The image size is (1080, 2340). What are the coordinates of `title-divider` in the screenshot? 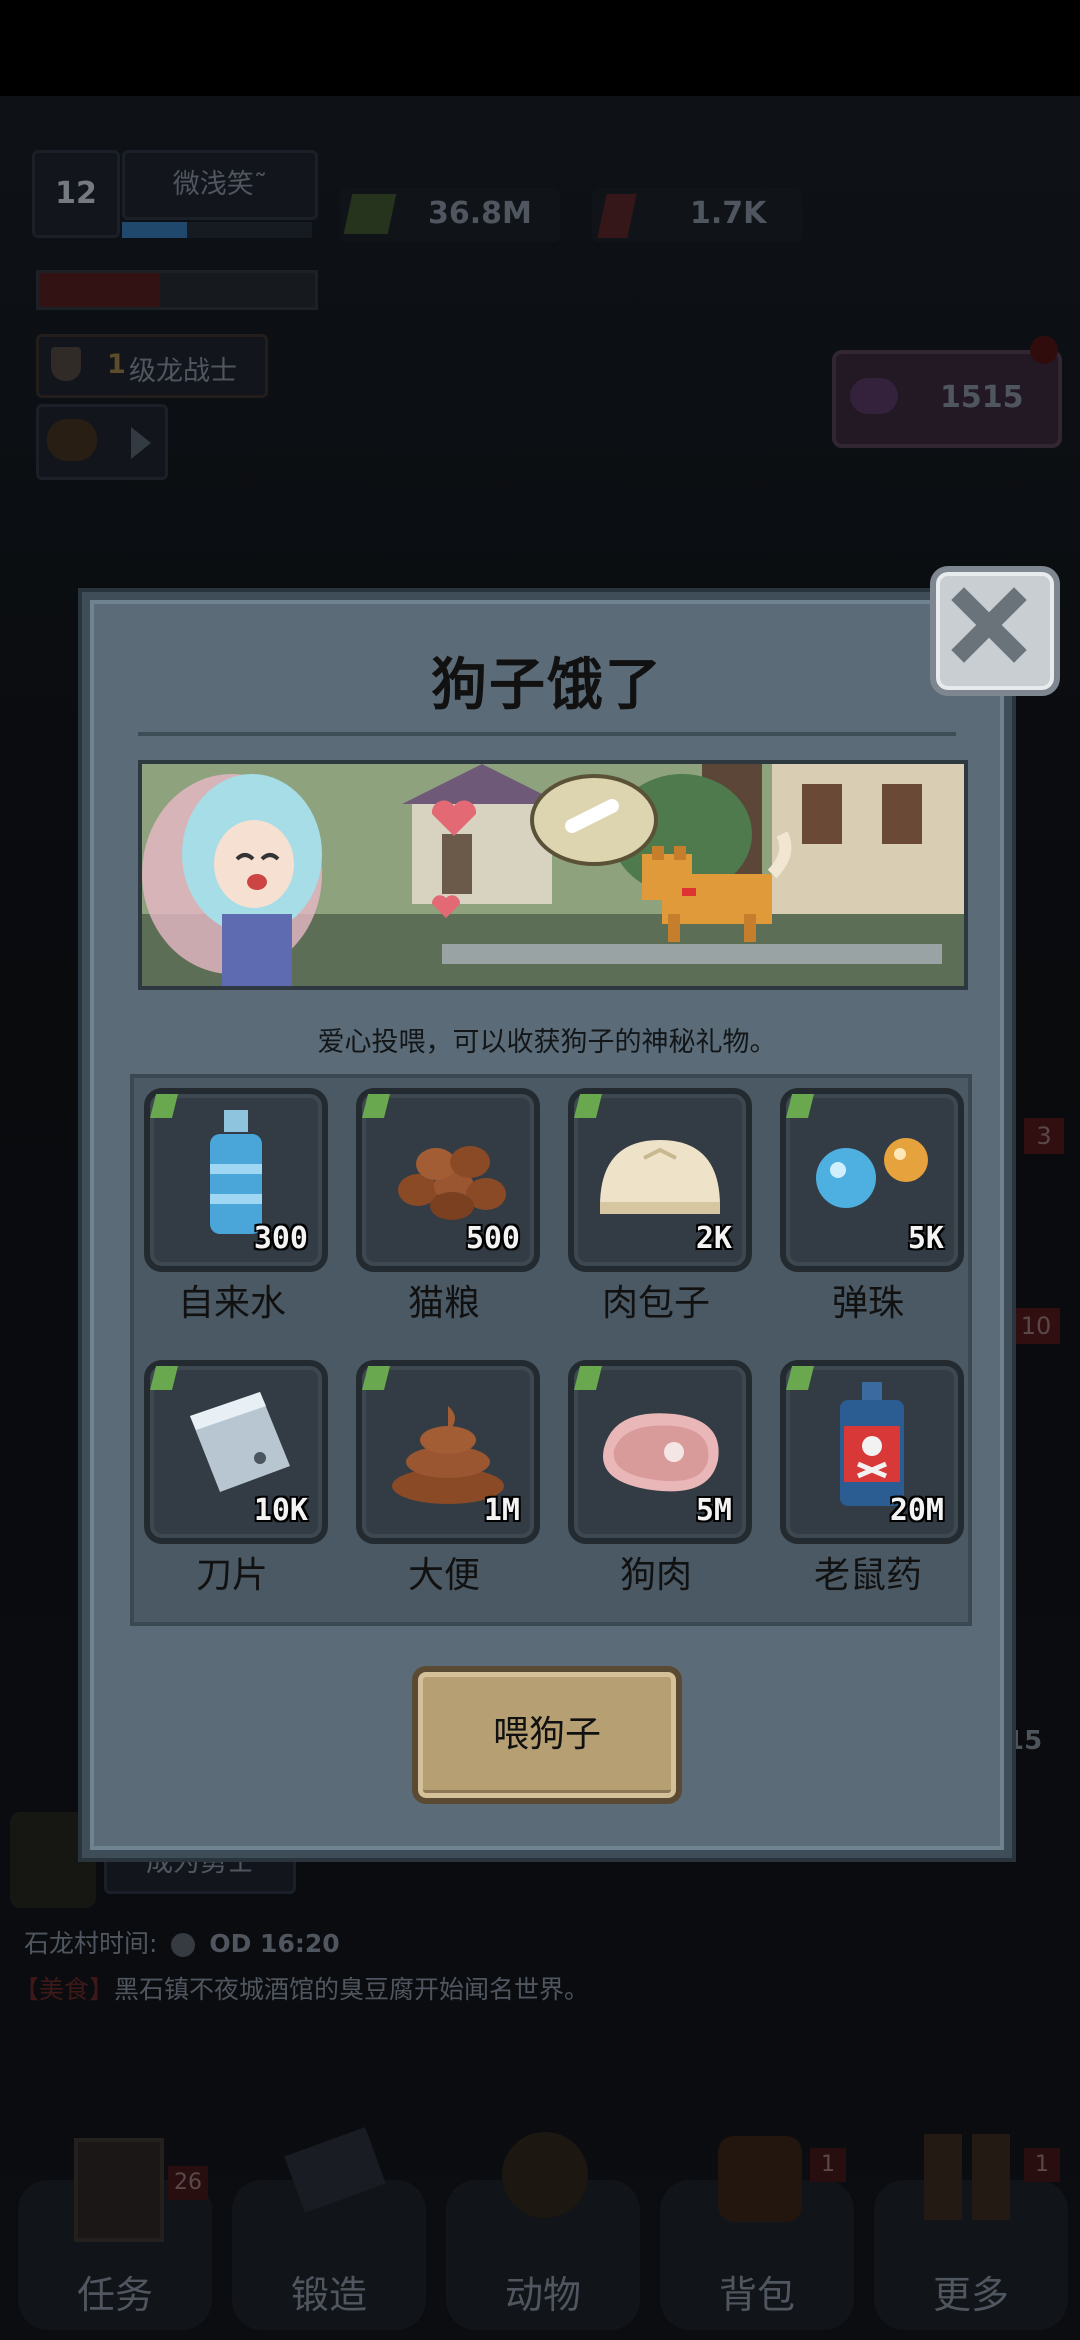 It's located at (547, 734).